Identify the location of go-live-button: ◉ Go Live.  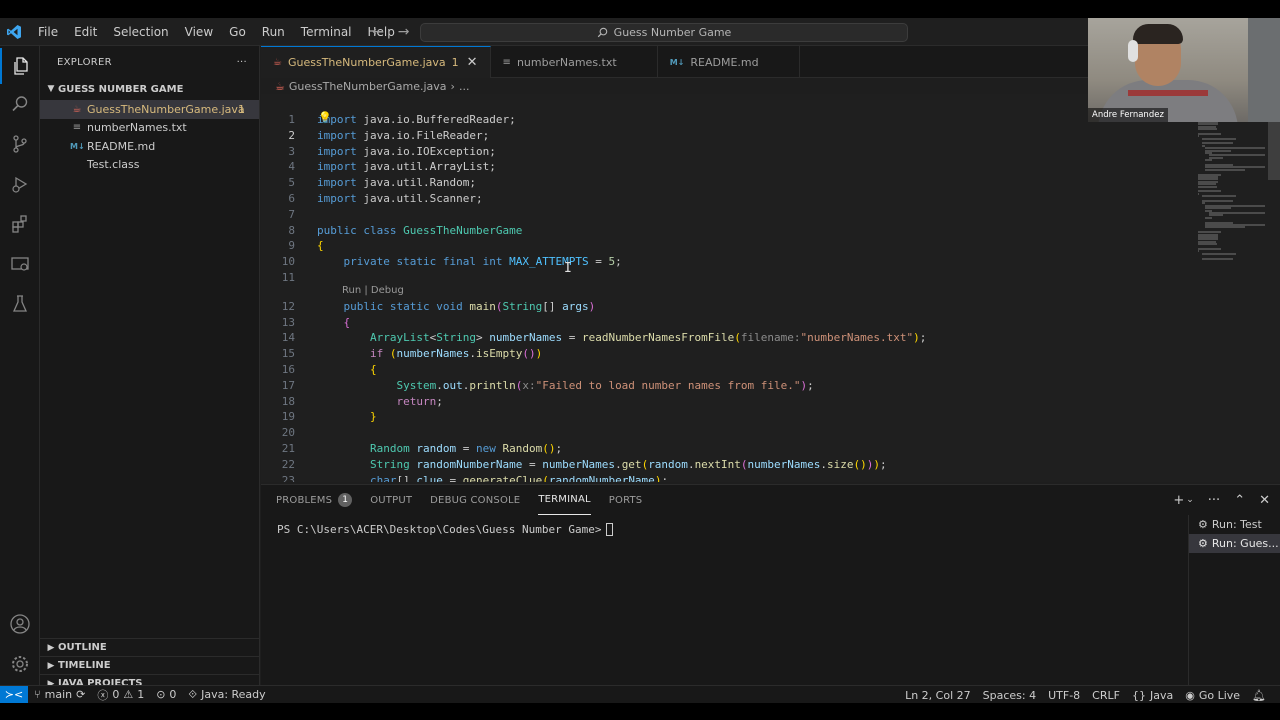
(1212, 695).